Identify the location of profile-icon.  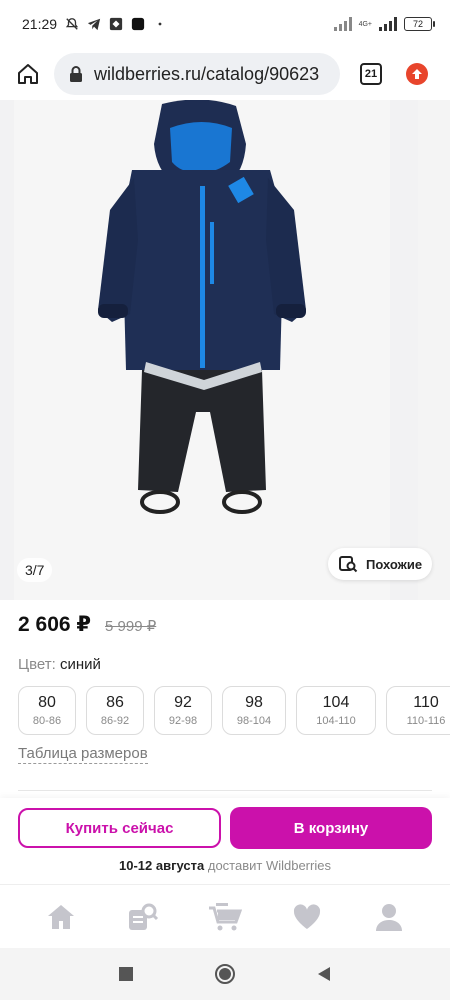
(389, 917).